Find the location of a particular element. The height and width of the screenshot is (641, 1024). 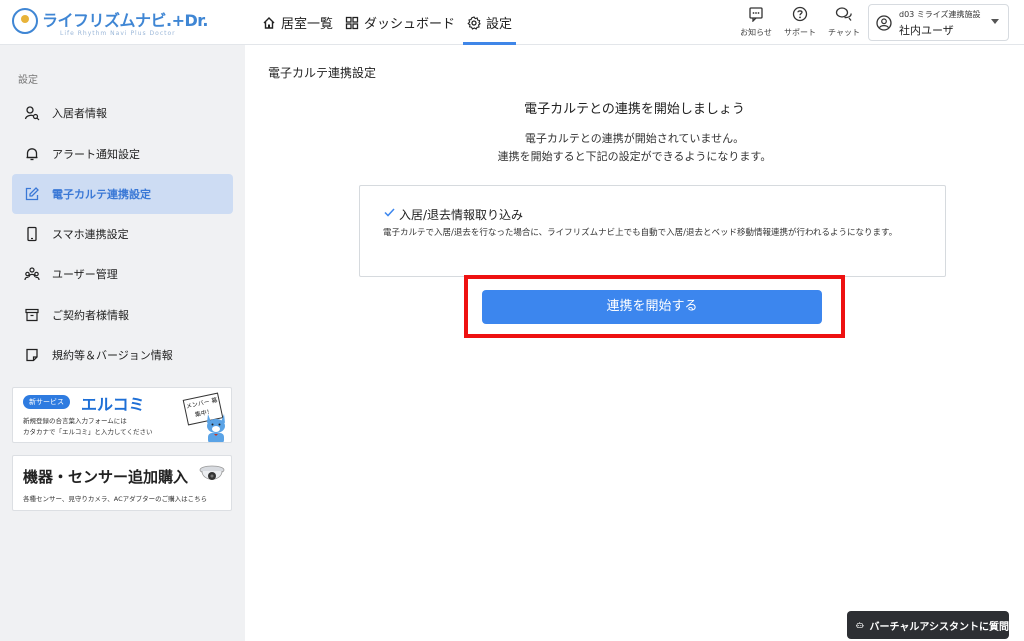

sidebar-item-label: 規約等＆バージョン情報 is located at coordinates (112, 355).